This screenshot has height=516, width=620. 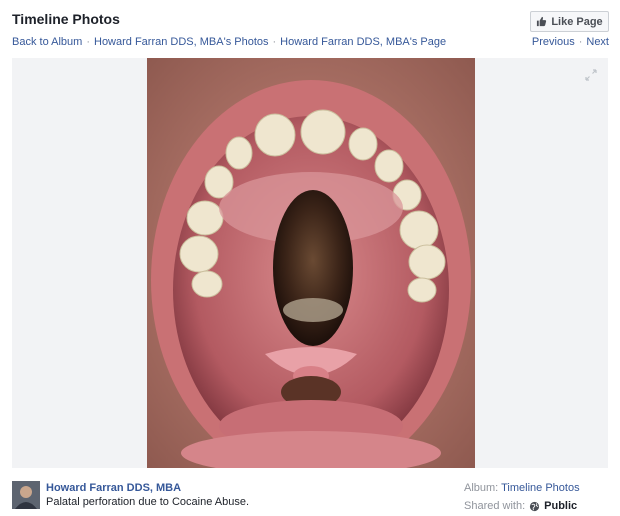 What do you see at coordinates (577, 21) in the screenshot?
I see `like-page-label: Like Page` at bounding box center [577, 21].